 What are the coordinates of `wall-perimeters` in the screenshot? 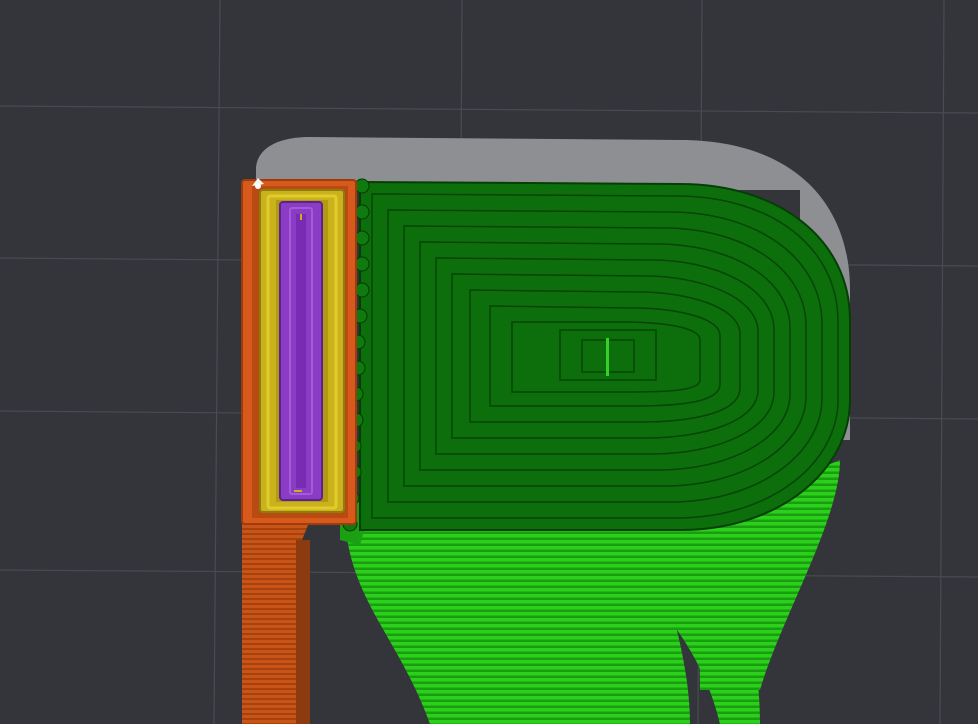 It's located at (299, 352).